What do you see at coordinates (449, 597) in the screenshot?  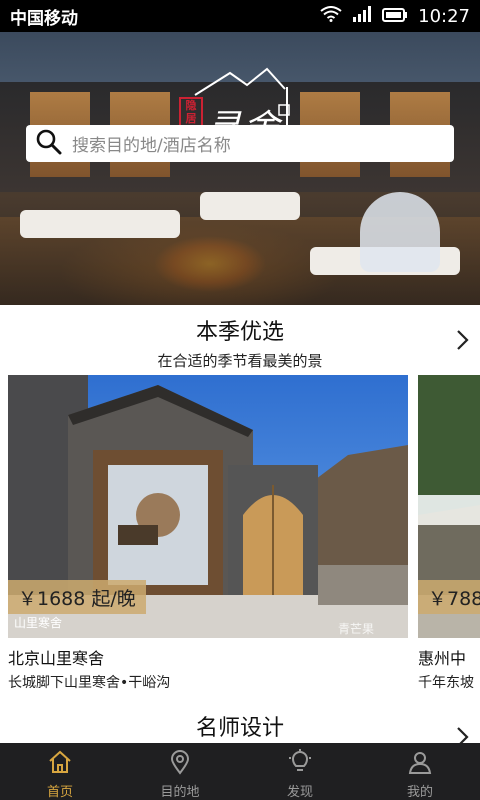 I see `price-tag: ￥788` at bounding box center [449, 597].